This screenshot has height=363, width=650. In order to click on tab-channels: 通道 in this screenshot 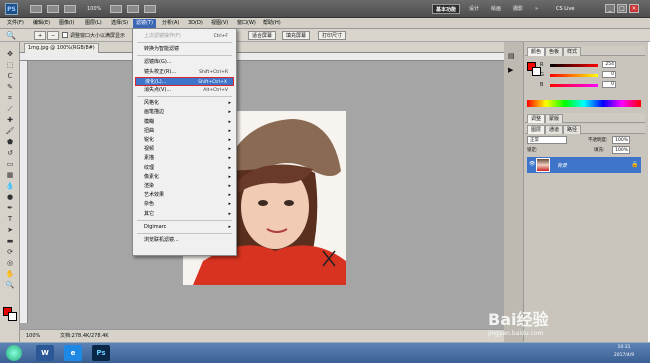, I will do `click(554, 129)`.